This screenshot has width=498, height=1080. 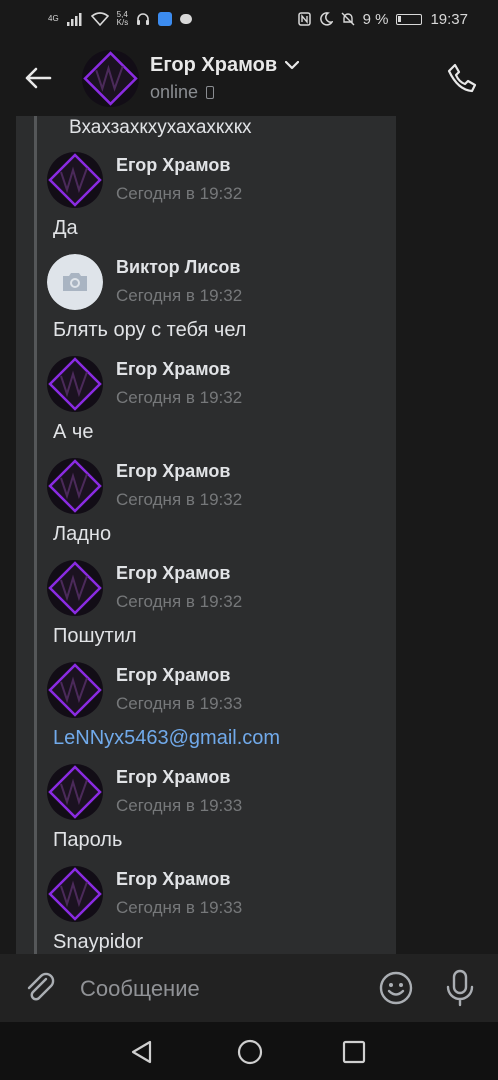 I want to click on network-label: 4G, so click(x=53, y=18).